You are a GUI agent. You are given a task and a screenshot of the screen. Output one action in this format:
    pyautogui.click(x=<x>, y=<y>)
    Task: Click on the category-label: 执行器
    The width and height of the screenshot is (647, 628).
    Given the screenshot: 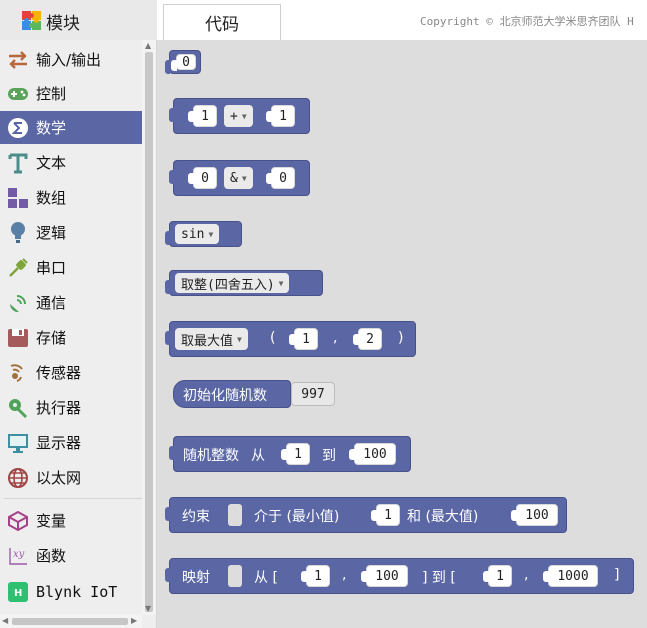 What is the action you would take?
    pyautogui.click(x=59, y=408)
    